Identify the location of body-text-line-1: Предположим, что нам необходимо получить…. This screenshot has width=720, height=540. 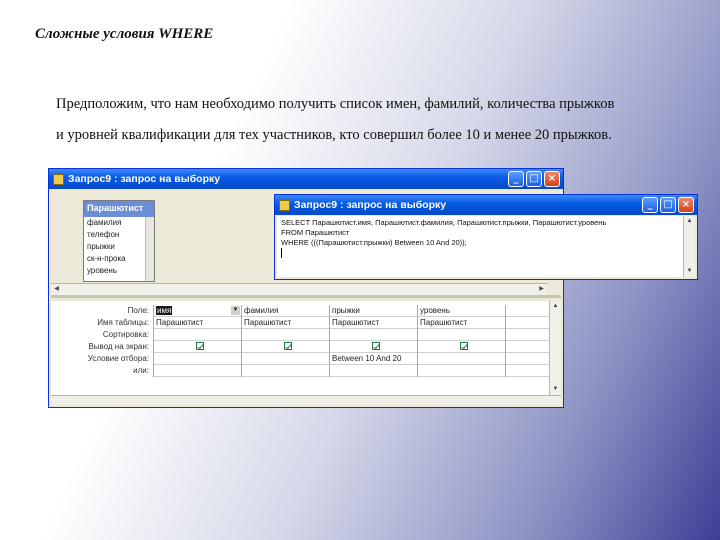
(335, 104).